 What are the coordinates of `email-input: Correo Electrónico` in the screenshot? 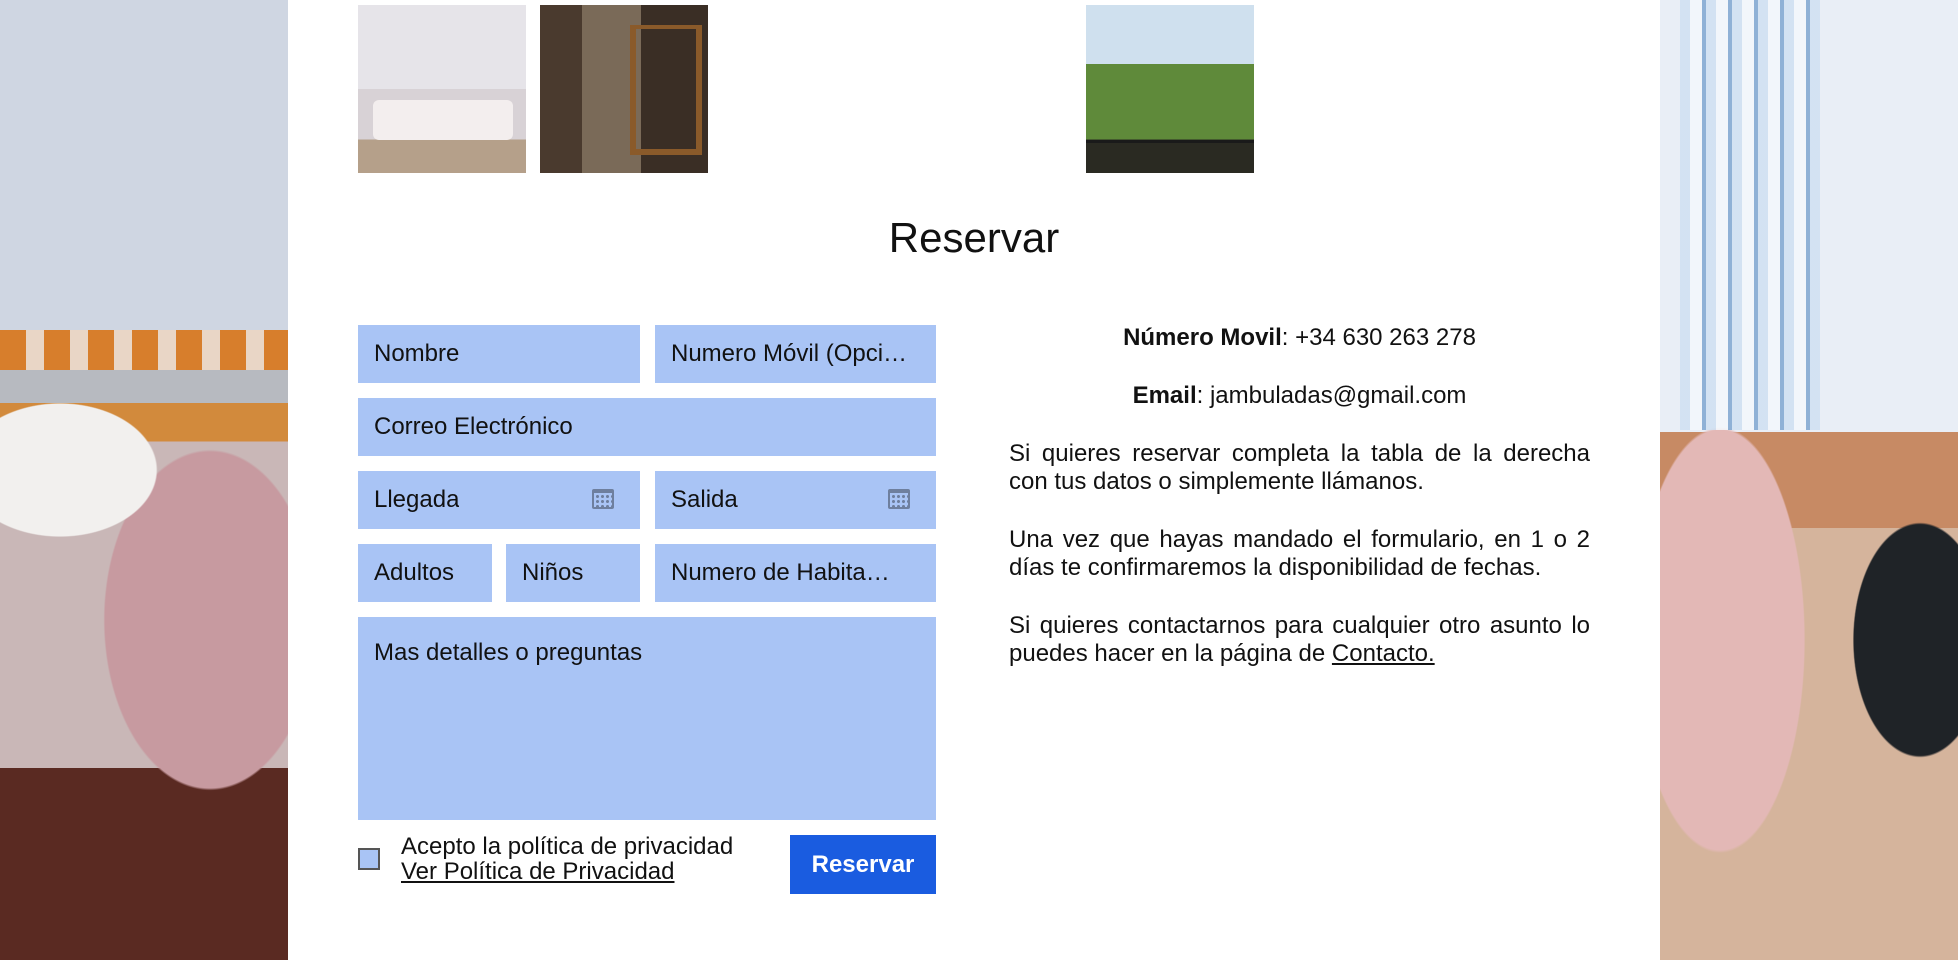 It's located at (647, 427).